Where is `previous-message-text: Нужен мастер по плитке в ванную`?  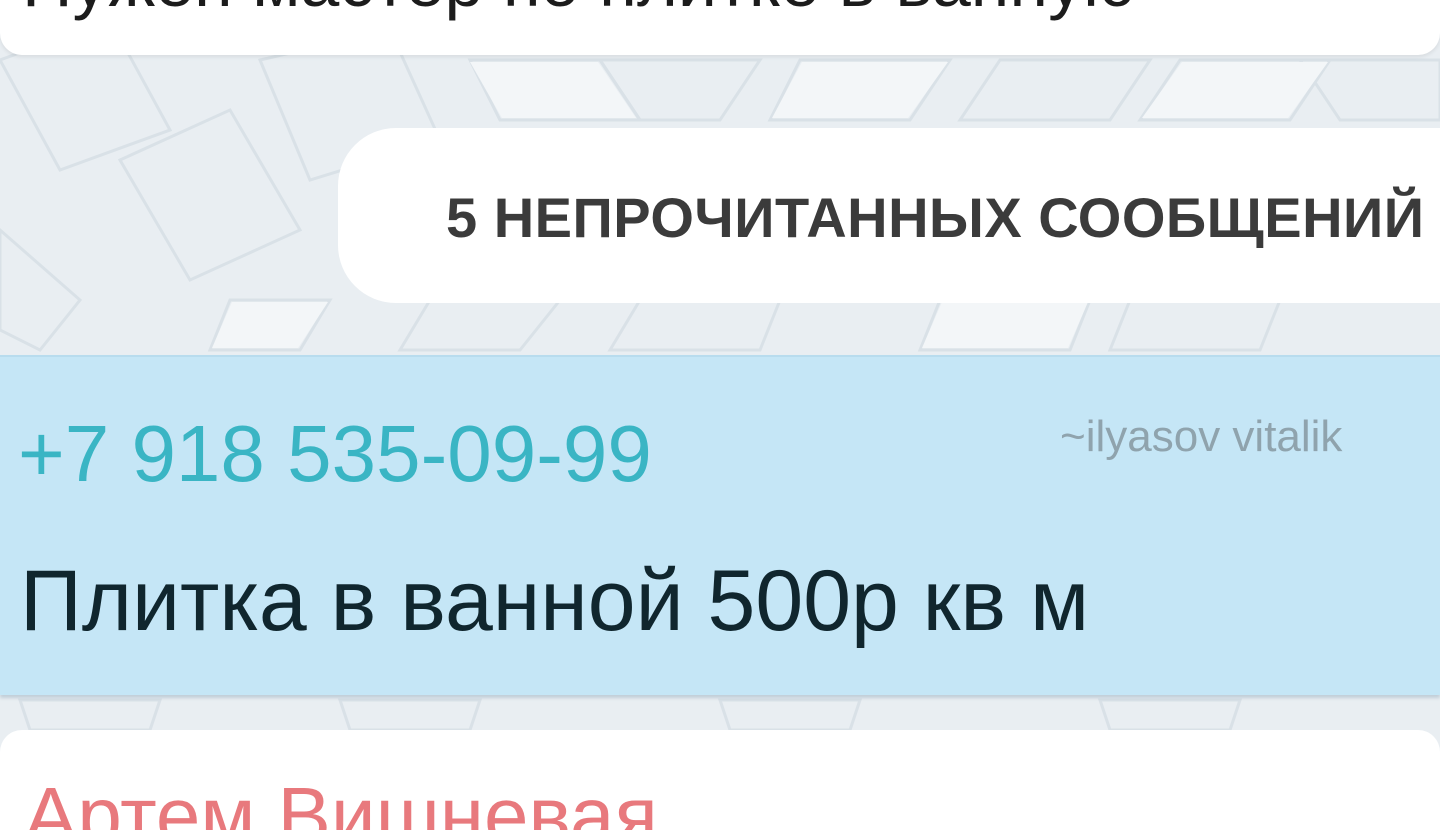
previous-message-text: Нужен мастер по плитке в ванную is located at coordinates (579, 11).